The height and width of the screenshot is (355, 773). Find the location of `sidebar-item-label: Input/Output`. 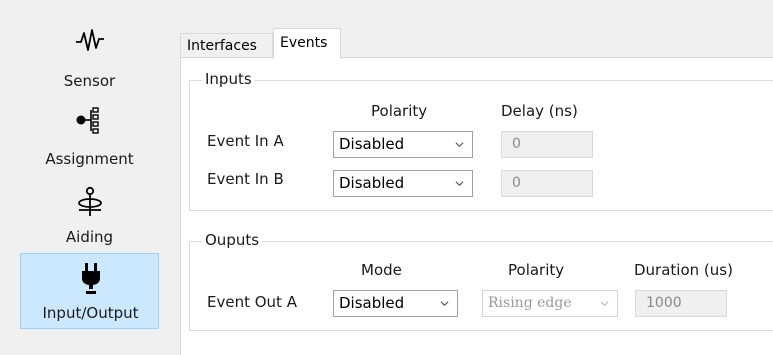

sidebar-item-label: Input/Output is located at coordinates (90, 313).